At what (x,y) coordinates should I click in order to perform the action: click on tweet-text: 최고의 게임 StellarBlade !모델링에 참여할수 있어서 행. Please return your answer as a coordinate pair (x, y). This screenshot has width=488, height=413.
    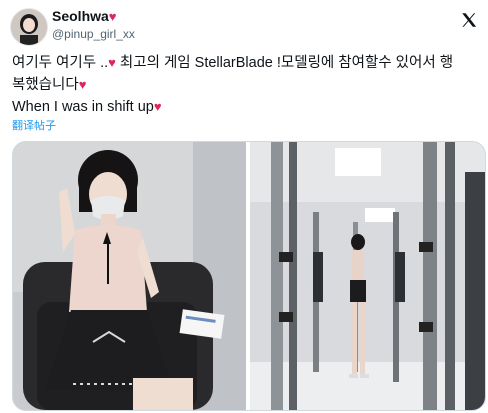
    Looking at the image, I should click on (284, 63).